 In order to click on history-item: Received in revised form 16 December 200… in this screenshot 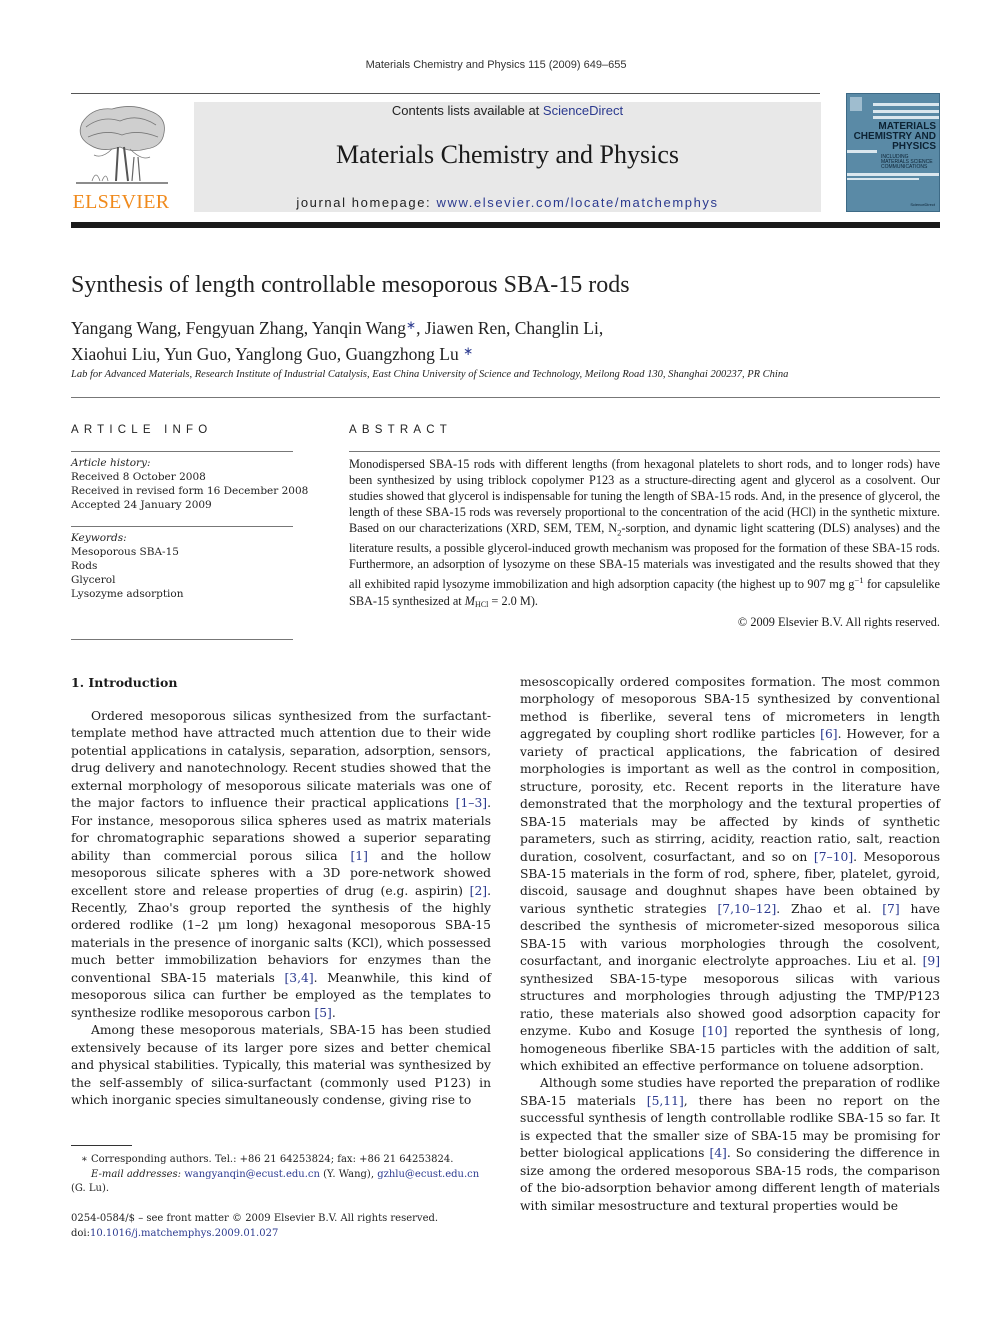, I will do `click(190, 491)`.